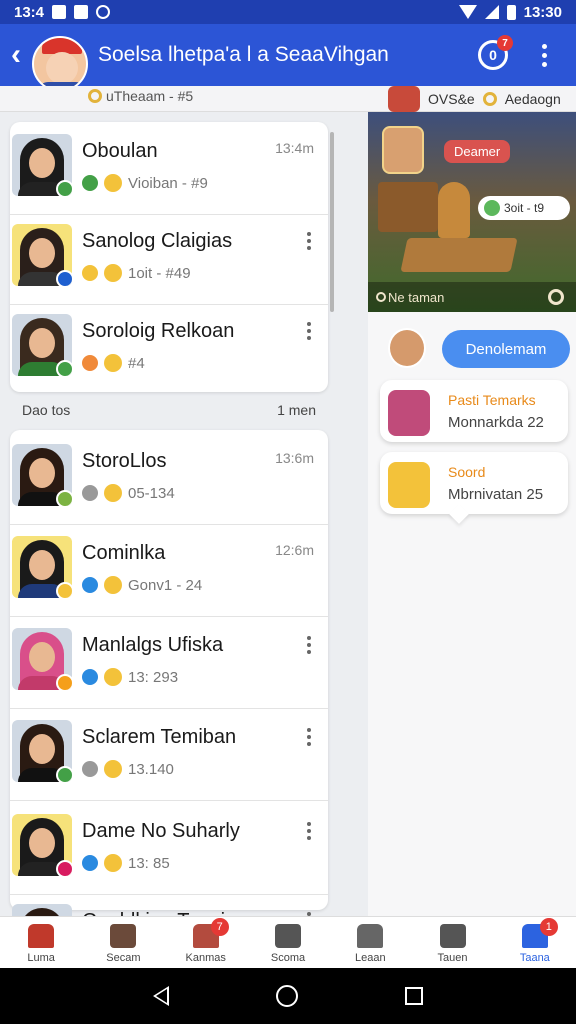 The width and height of the screenshot is (576, 1024). What do you see at coordinates (164, 849) in the screenshot?
I see `chat-list-item: Dame No Suharly 13: 85` at bounding box center [164, 849].